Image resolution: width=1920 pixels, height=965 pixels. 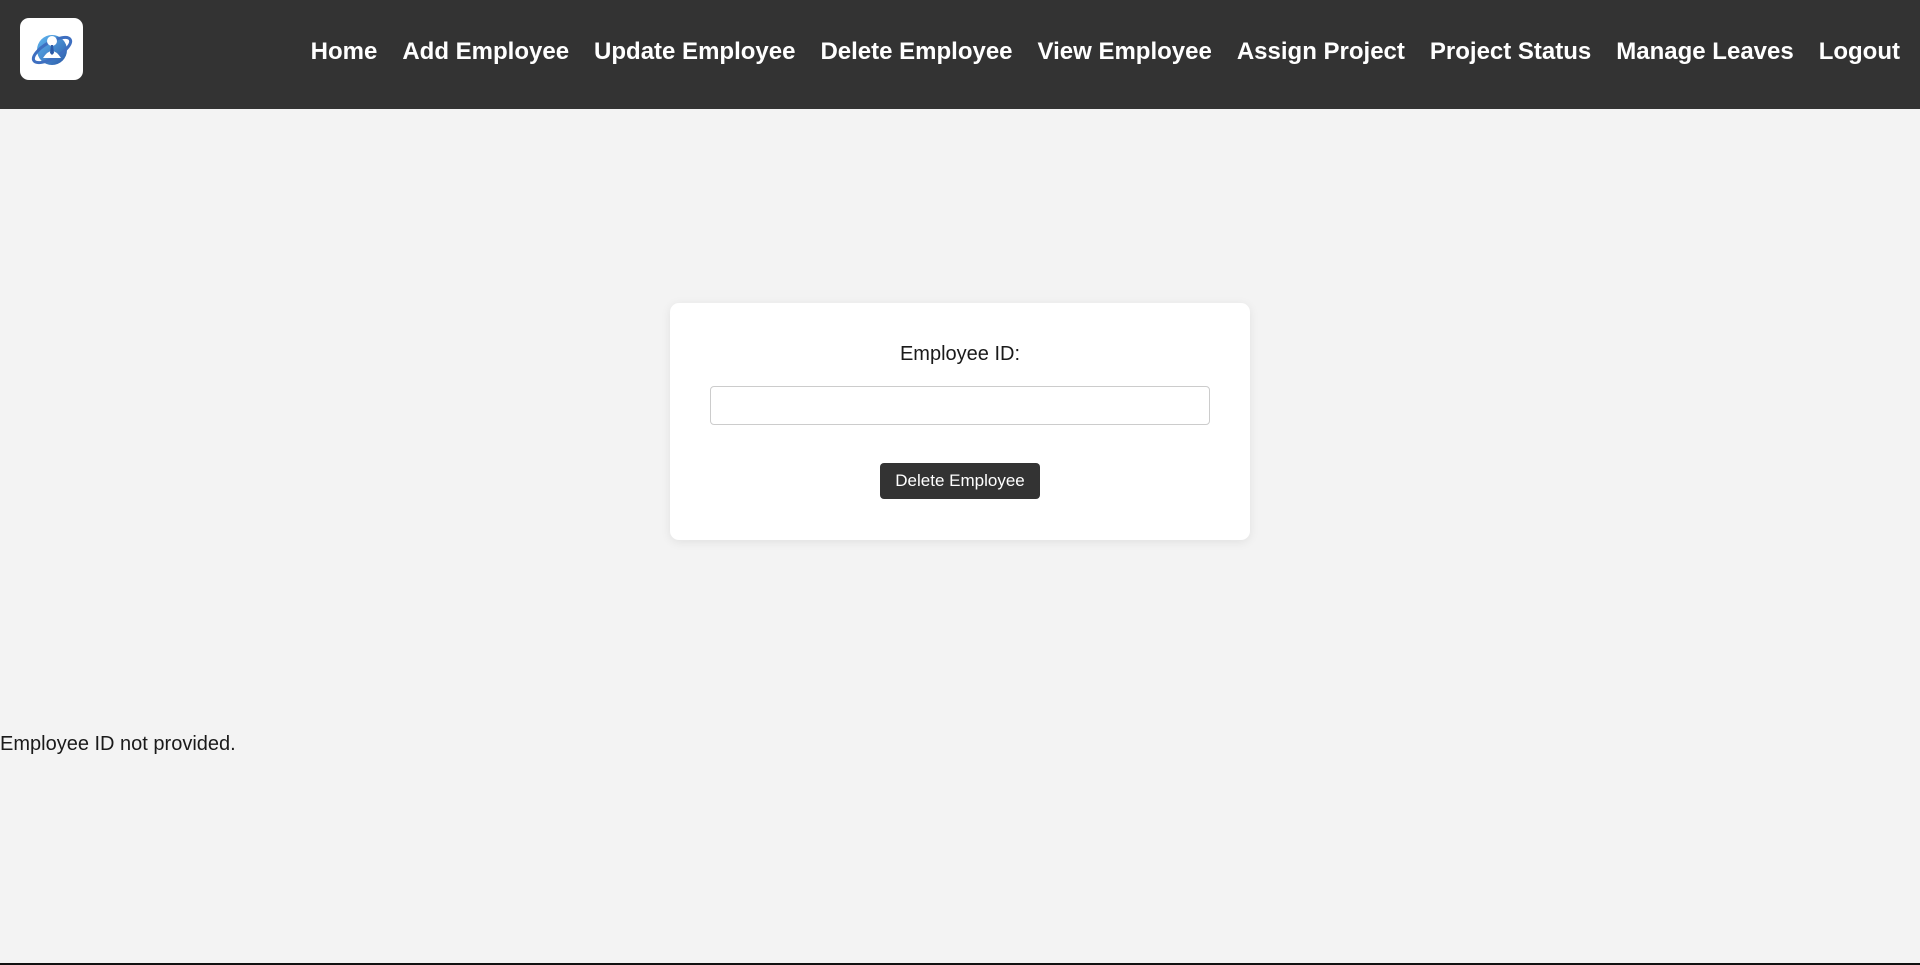 I want to click on logo, so click(x=51, y=49).